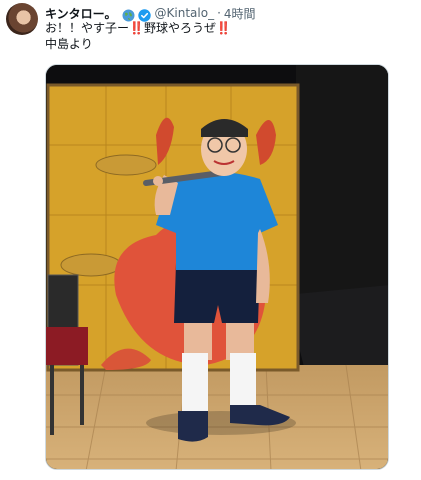 This screenshot has height=480, width=421. Describe the element at coordinates (185, 13) in the screenshot. I see `author-handle: @Kintalo_` at that location.